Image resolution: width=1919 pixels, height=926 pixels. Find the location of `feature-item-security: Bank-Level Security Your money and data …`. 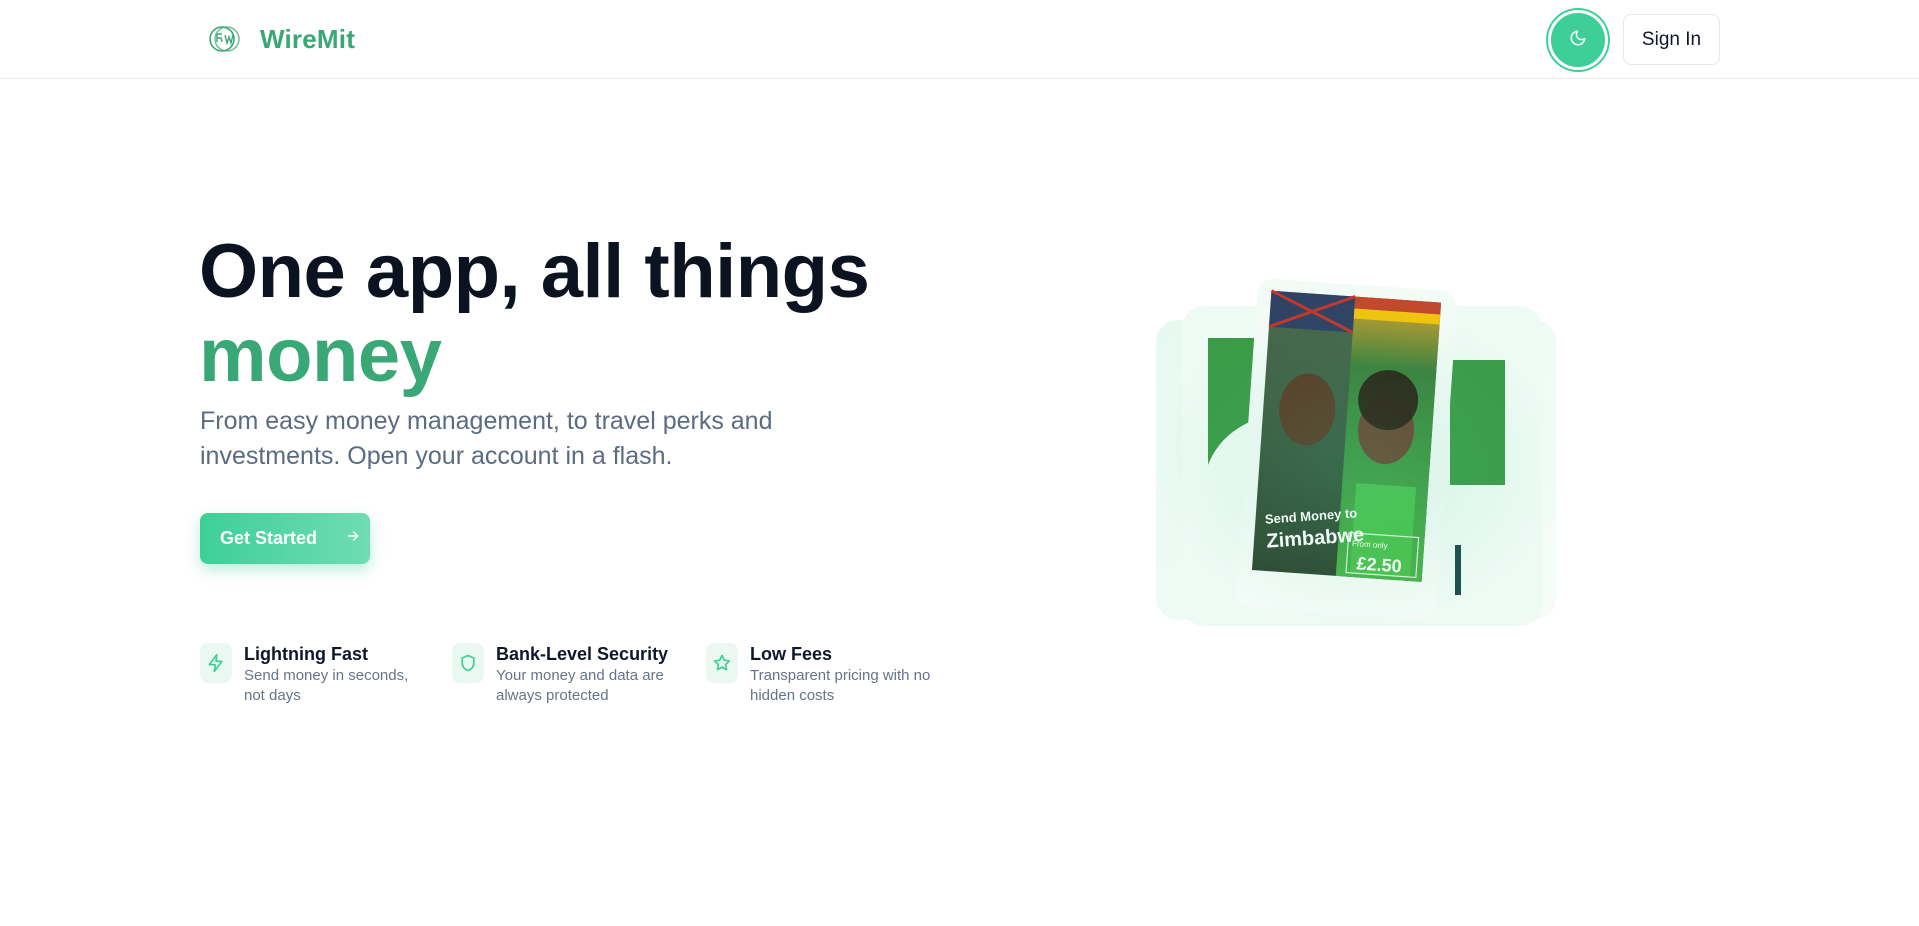

feature-item-security: Bank-Level Security Your money and data … is located at coordinates (564, 674).